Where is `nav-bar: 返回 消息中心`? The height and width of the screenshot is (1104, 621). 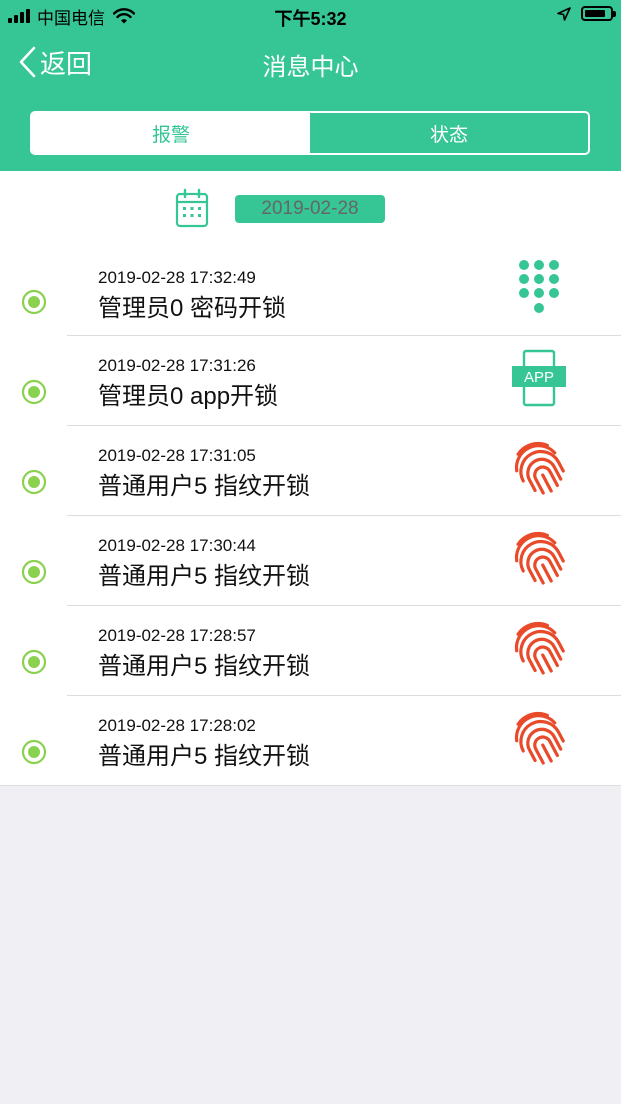 nav-bar: 返回 消息中心 is located at coordinates (310, 63).